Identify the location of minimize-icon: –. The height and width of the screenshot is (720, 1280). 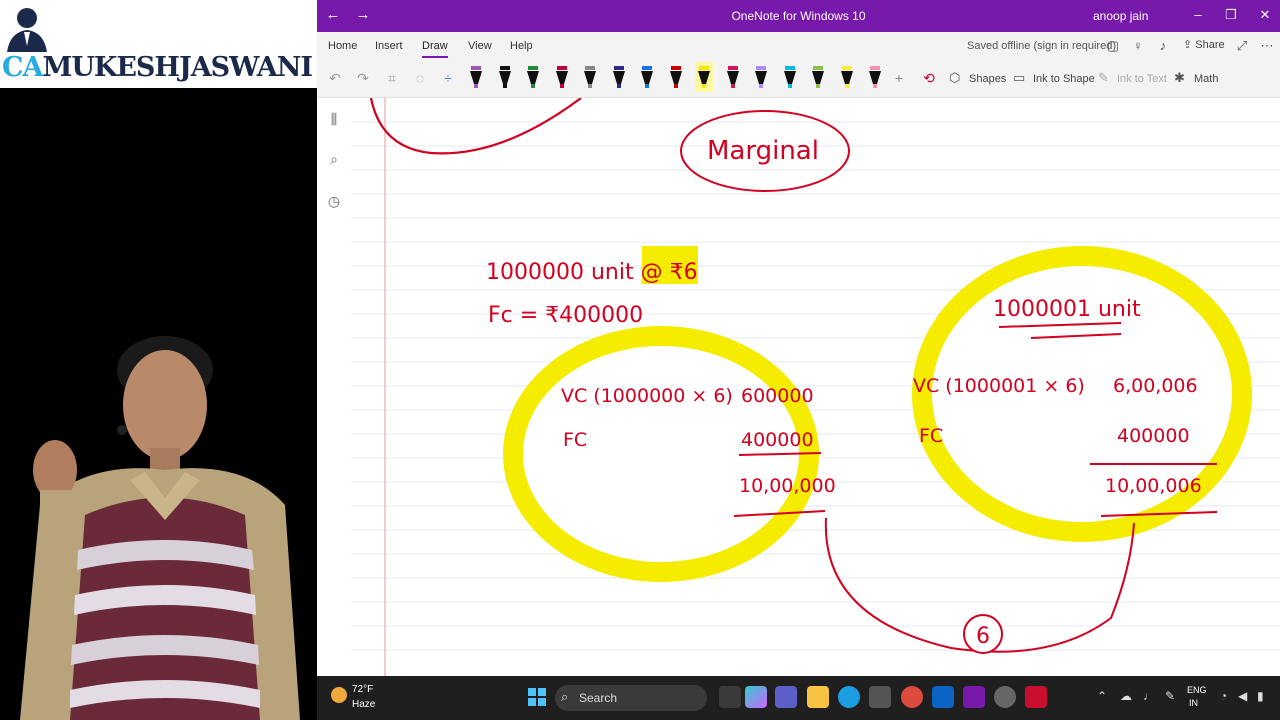
(1198, 14).